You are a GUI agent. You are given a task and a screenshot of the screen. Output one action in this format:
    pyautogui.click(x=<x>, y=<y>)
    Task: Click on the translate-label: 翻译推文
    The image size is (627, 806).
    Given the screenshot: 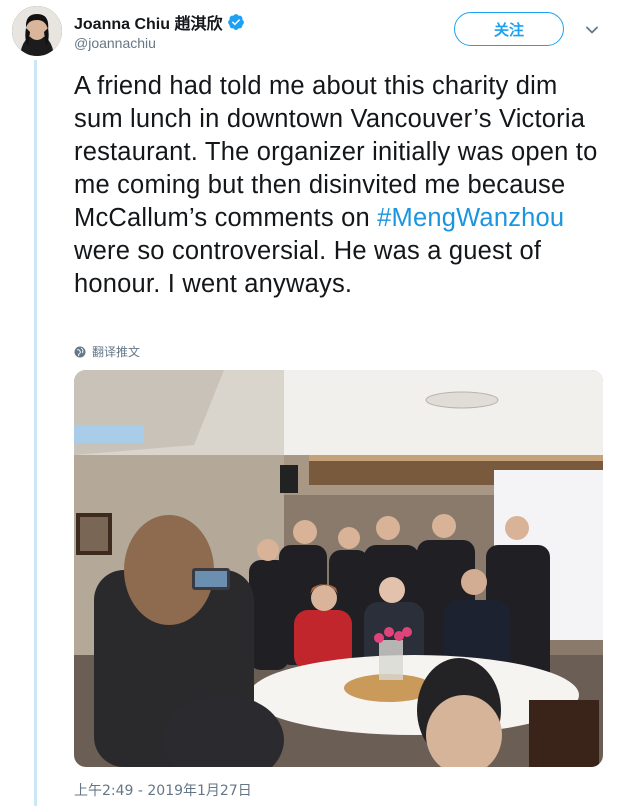 What is the action you would take?
    pyautogui.click(x=116, y=351)
    